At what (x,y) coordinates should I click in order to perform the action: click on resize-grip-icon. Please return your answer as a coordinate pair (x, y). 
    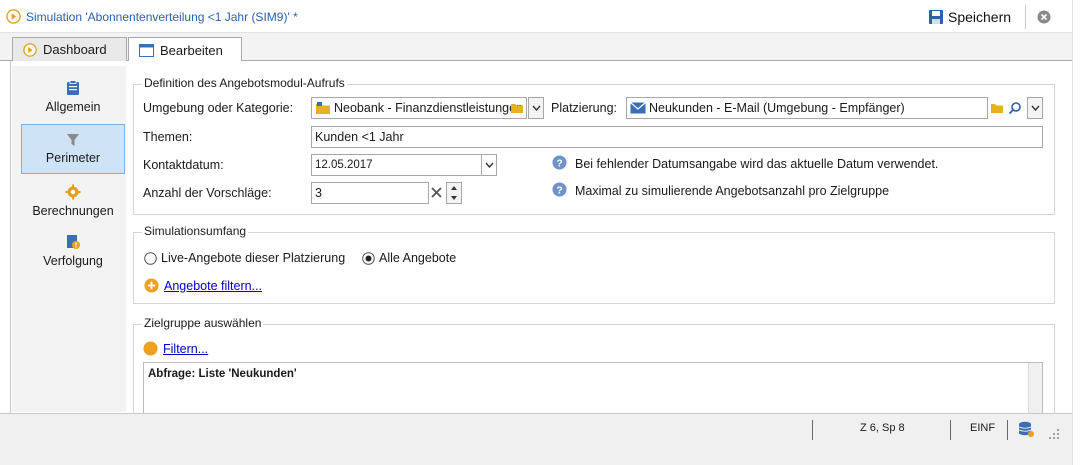
    Looking at the image, I should click on (1054, 434).